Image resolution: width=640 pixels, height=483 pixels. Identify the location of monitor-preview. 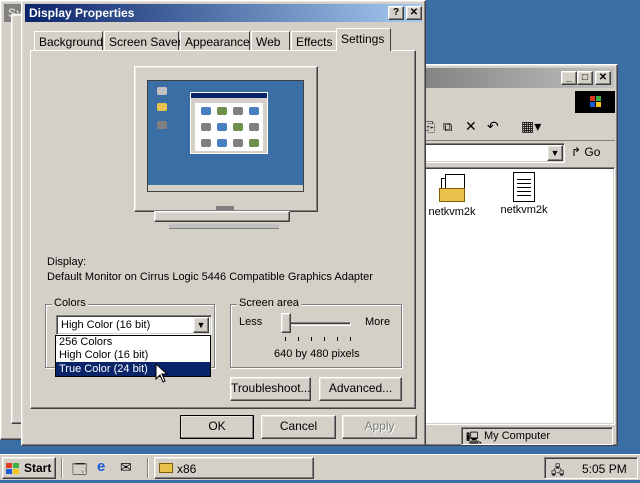
(226, 140).